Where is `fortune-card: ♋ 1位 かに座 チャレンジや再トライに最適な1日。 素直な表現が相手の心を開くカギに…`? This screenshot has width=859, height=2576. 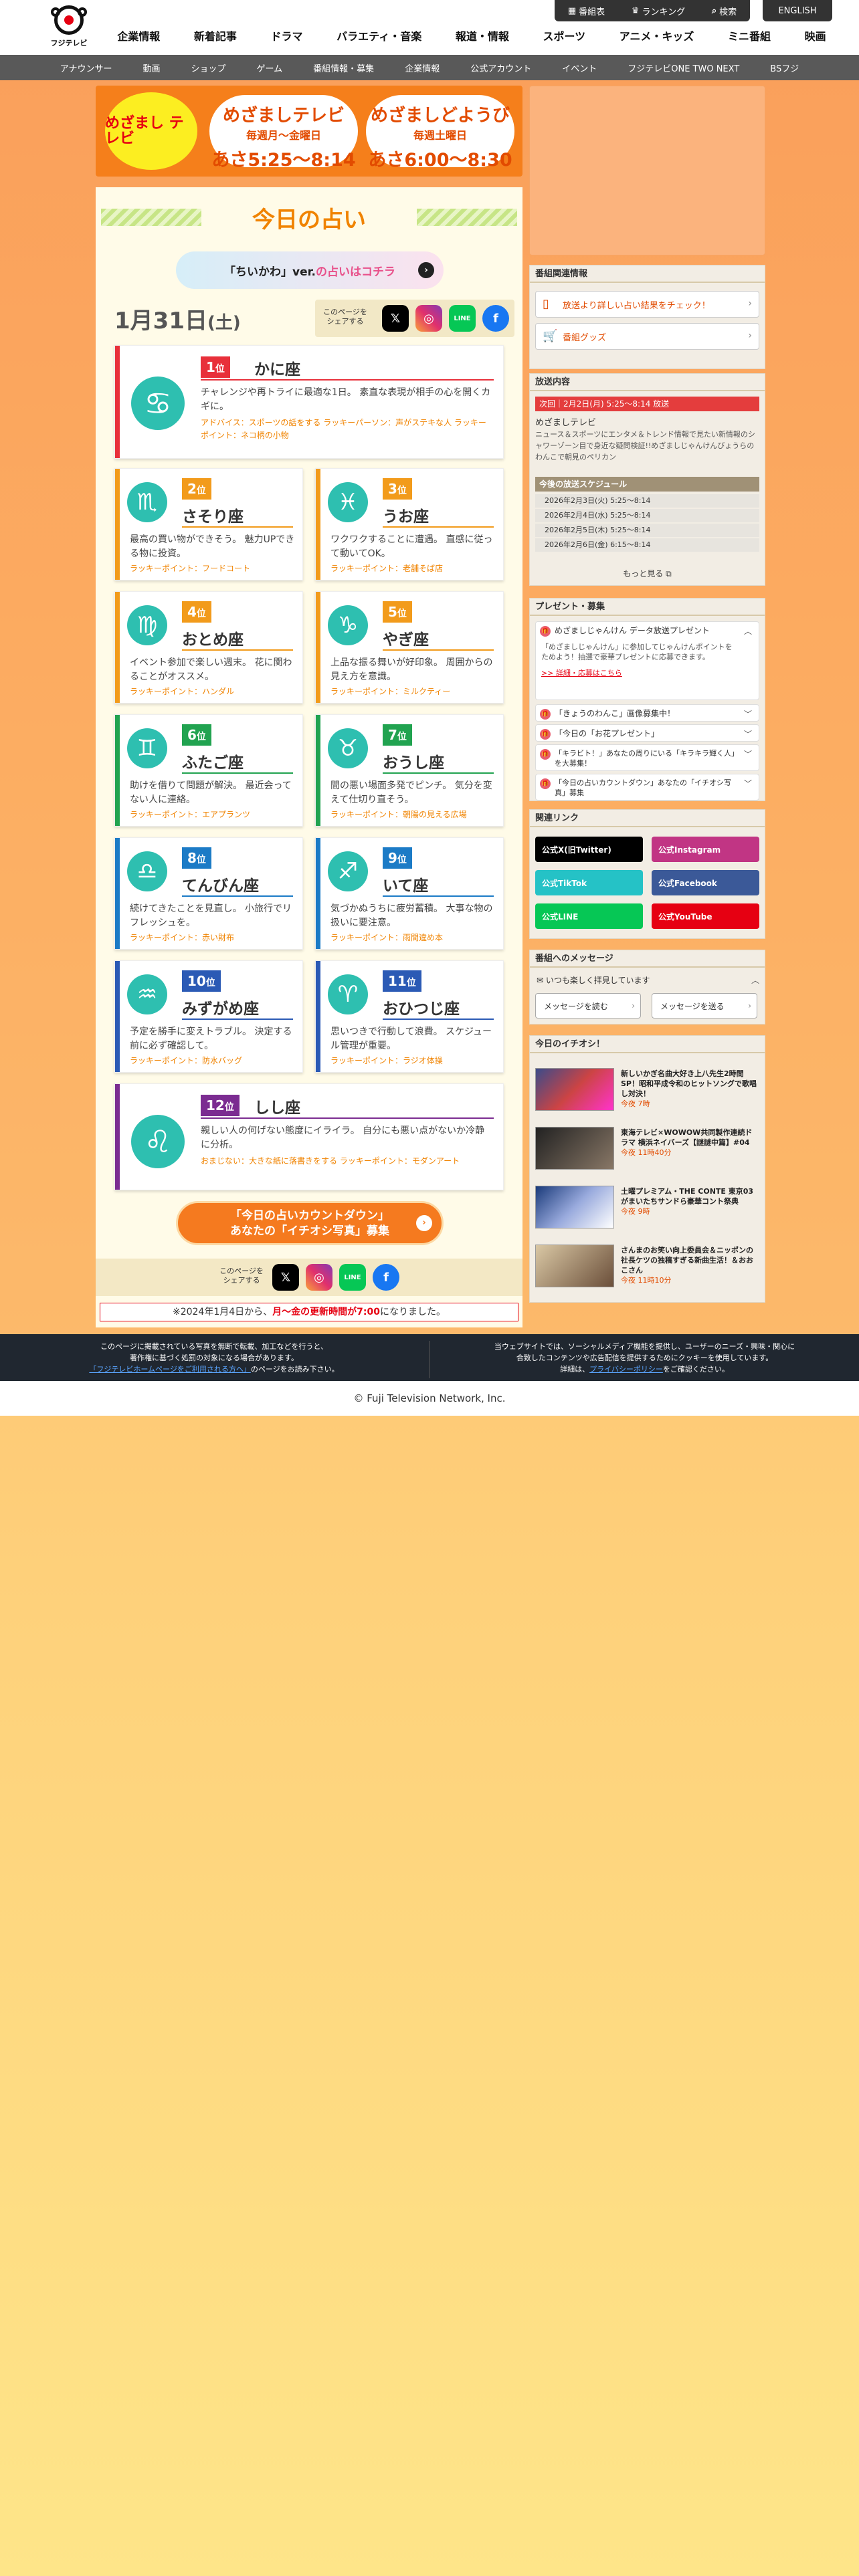
fortune-card: ♋ 1位 かに座 チャレンジや再トライに最適な1日。 素直な表現が相手の心を開くカギに… is located at coordinates (309, 402).